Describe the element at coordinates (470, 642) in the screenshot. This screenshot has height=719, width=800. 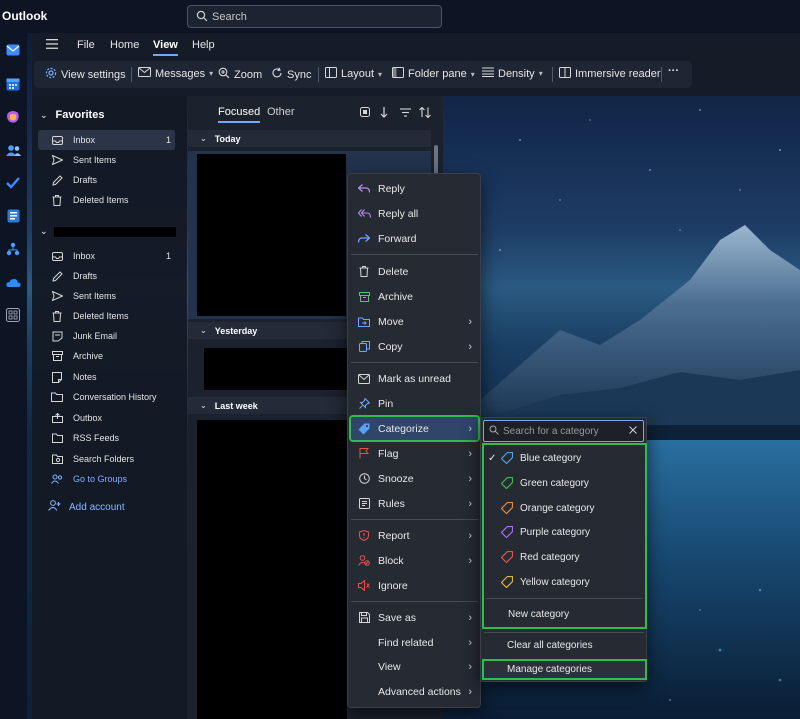
I see `chevron-right-icon: ›` at that location.